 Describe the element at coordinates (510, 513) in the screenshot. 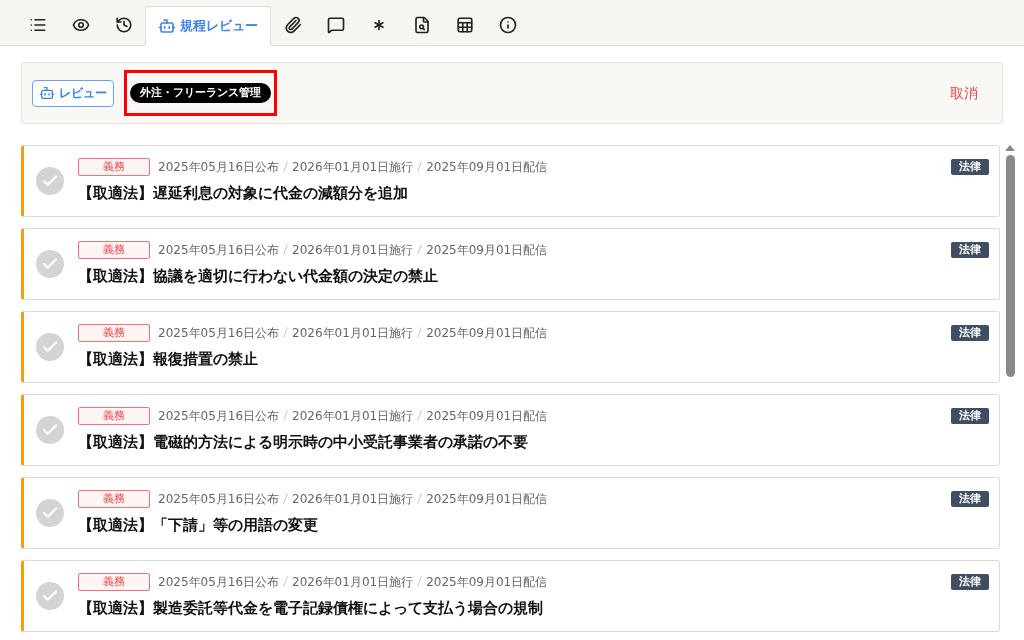

I see `regulation-card: 義務 2025年05月16日公布 2026年01月01日施行 2025年09月01日配信 法律 【取適法】「下請」等の用語の変更` at that location.